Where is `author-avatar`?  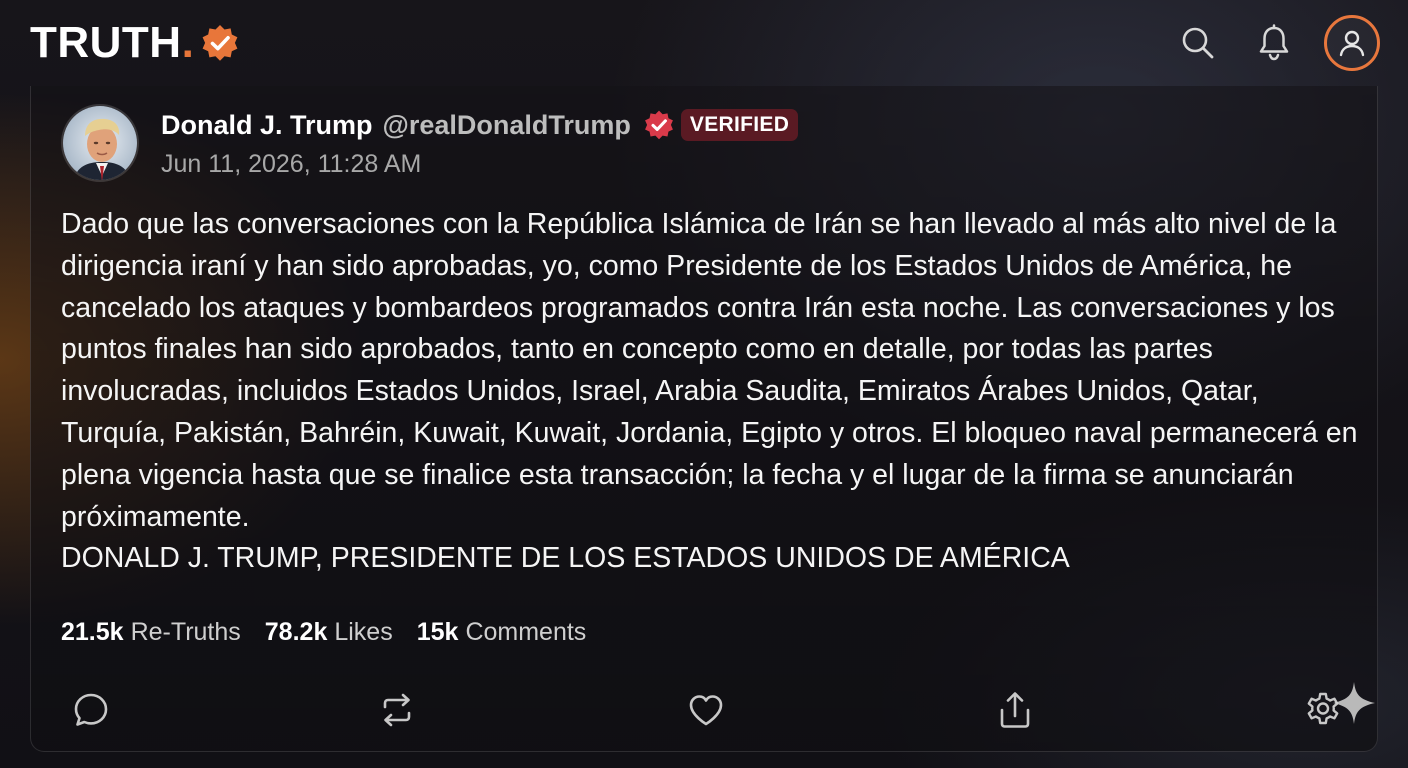 author-avatar is located at coordinates (100, 143).